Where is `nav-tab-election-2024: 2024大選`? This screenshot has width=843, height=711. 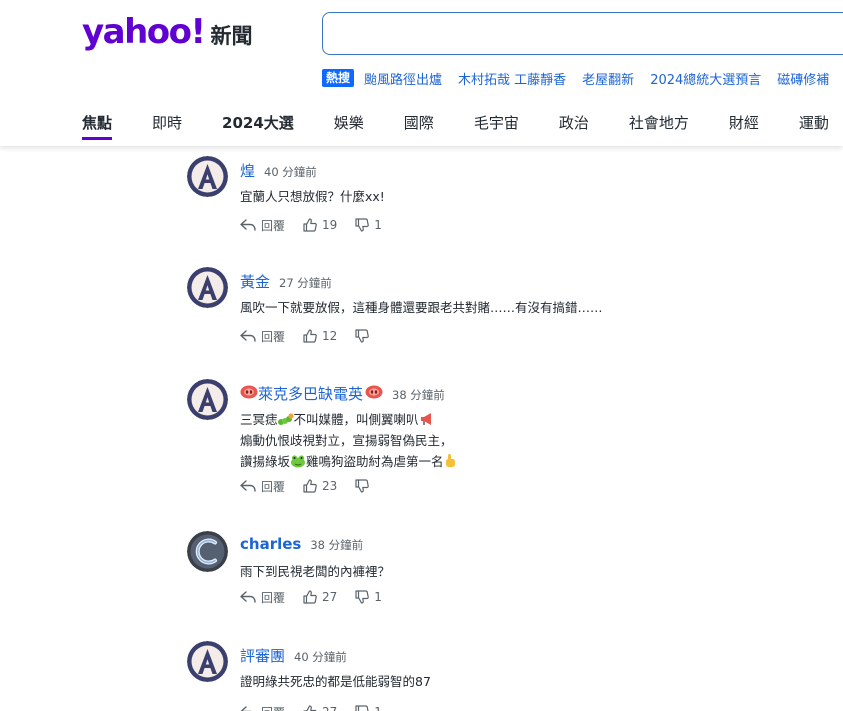
nav-tab-election-2024: 2024大選 is located at coordinates (258, 126).